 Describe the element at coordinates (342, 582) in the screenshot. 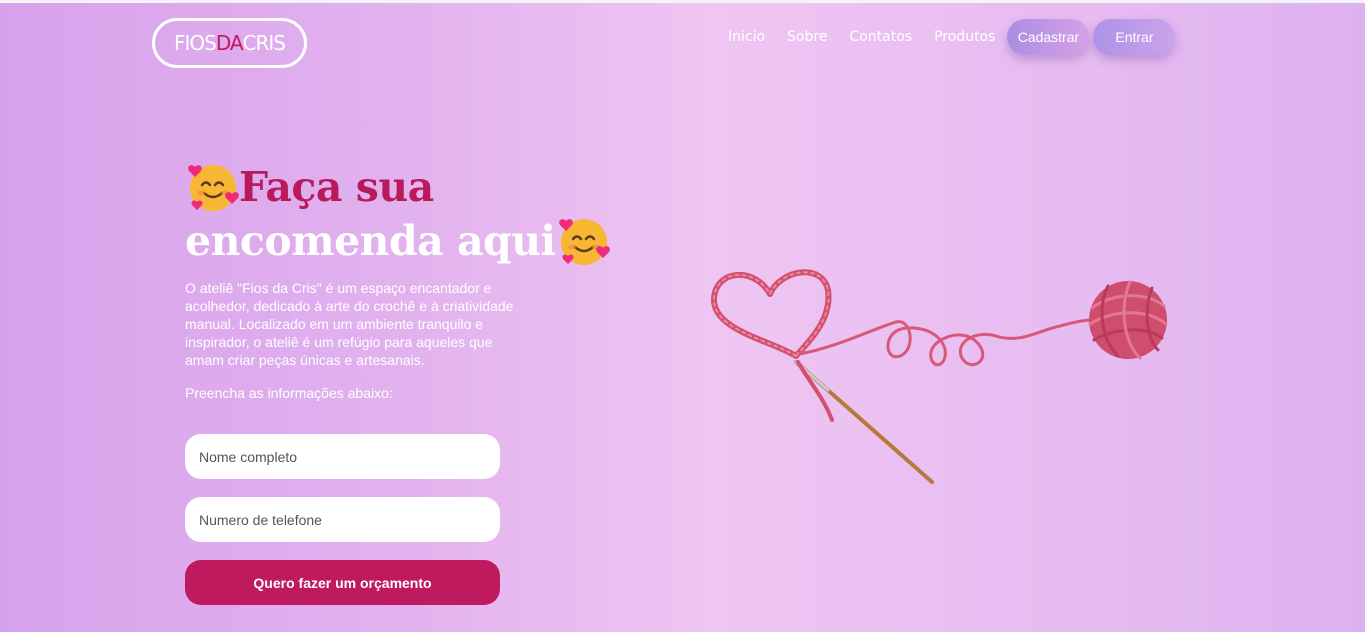

I see `quote-submit-button: Quero fazer um orçamento` at that location.